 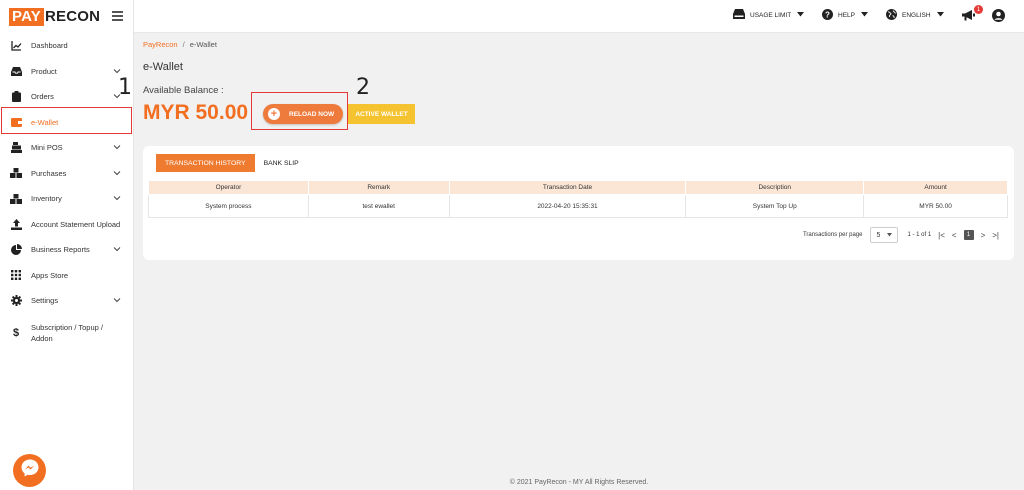 I want to click on logo-row: PAY RECON, so click(x=66, y=16).